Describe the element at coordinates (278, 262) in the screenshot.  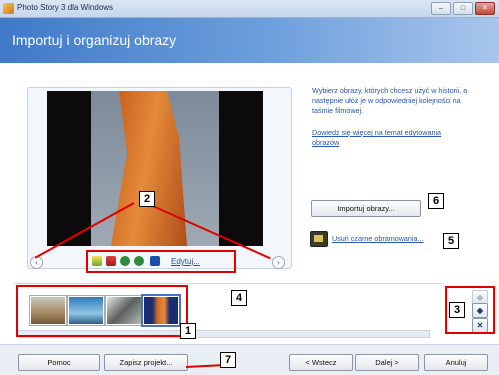
I see `next-image-arrow: ›` at that location.